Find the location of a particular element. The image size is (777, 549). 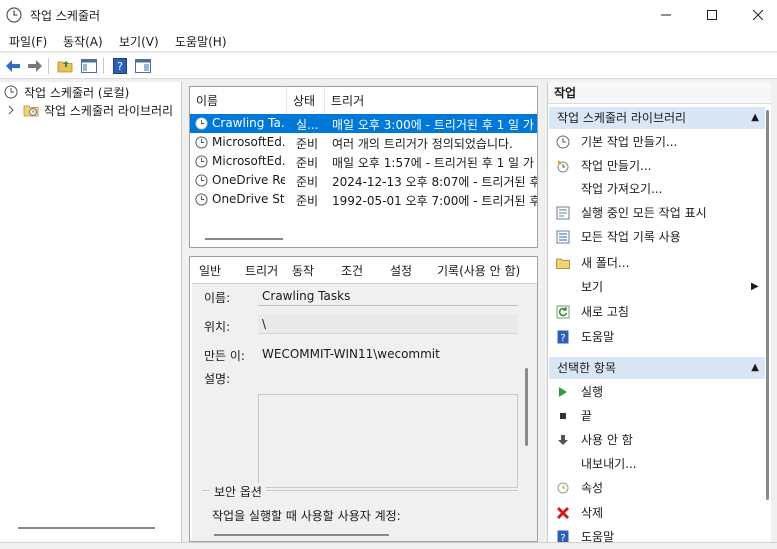

action-help-library: ? 도움말 is located at coordinates (656, 337).